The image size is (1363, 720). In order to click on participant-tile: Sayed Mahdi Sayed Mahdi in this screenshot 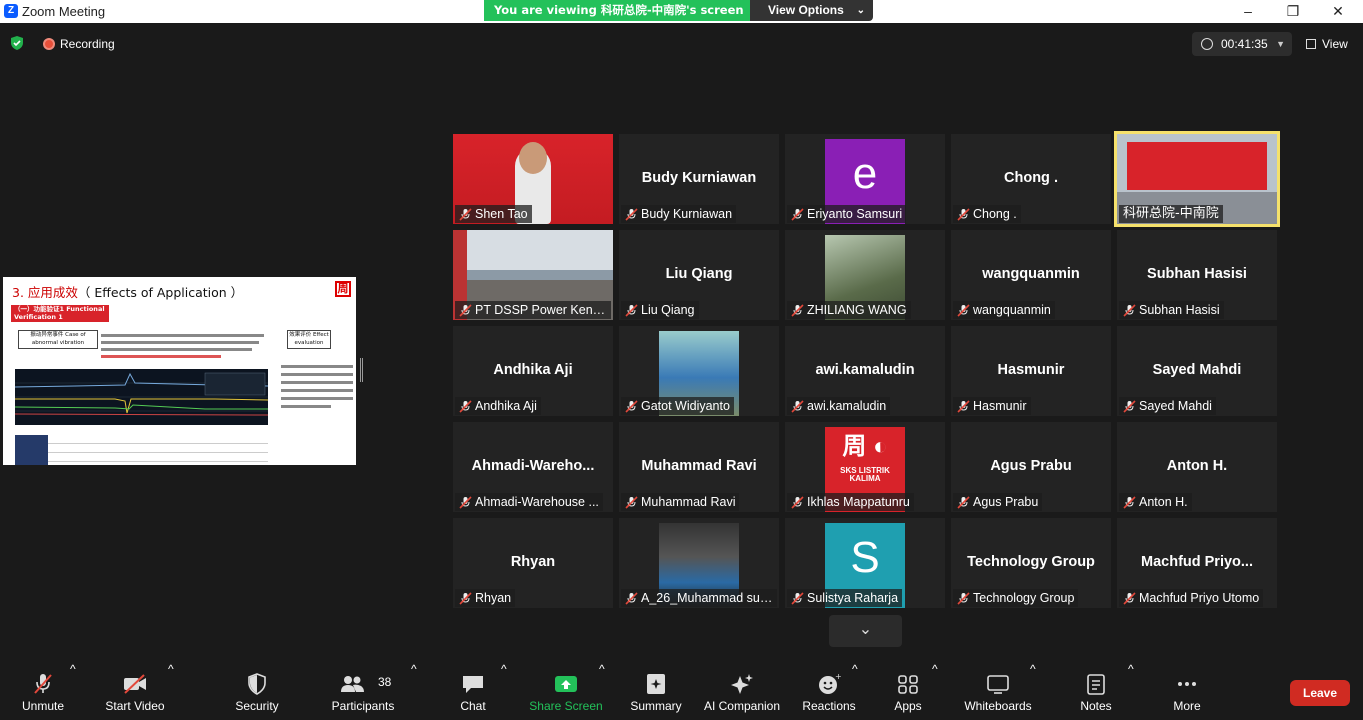, I will do `click(1197, 371)`.